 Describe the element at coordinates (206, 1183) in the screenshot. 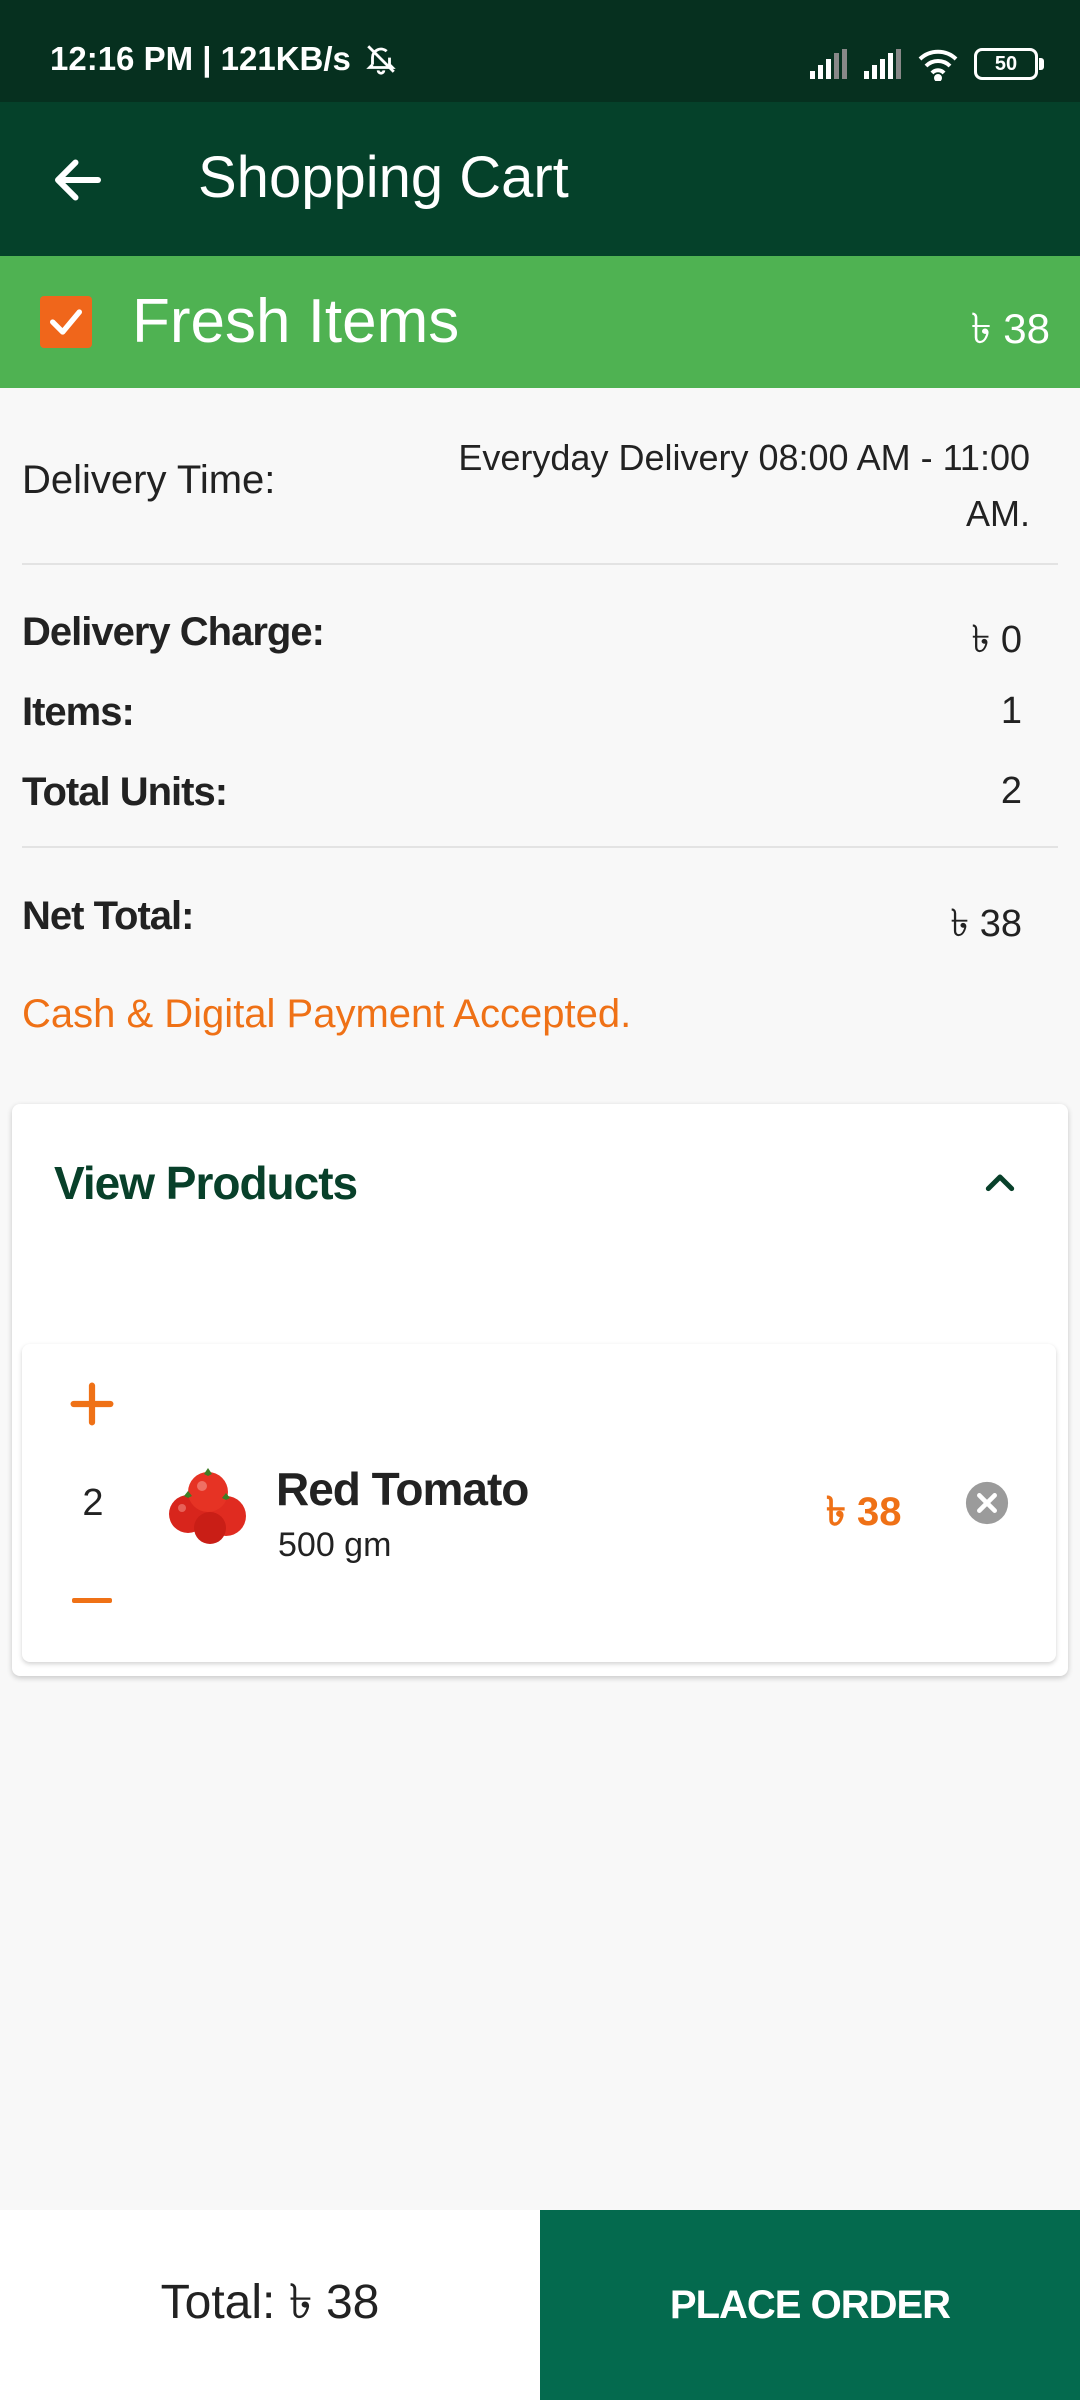

I see `view-products-toggle: View Products` at that location.